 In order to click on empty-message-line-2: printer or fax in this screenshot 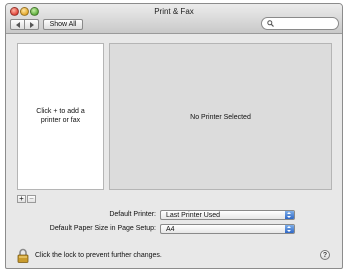, I will do `click(60, 120)`.